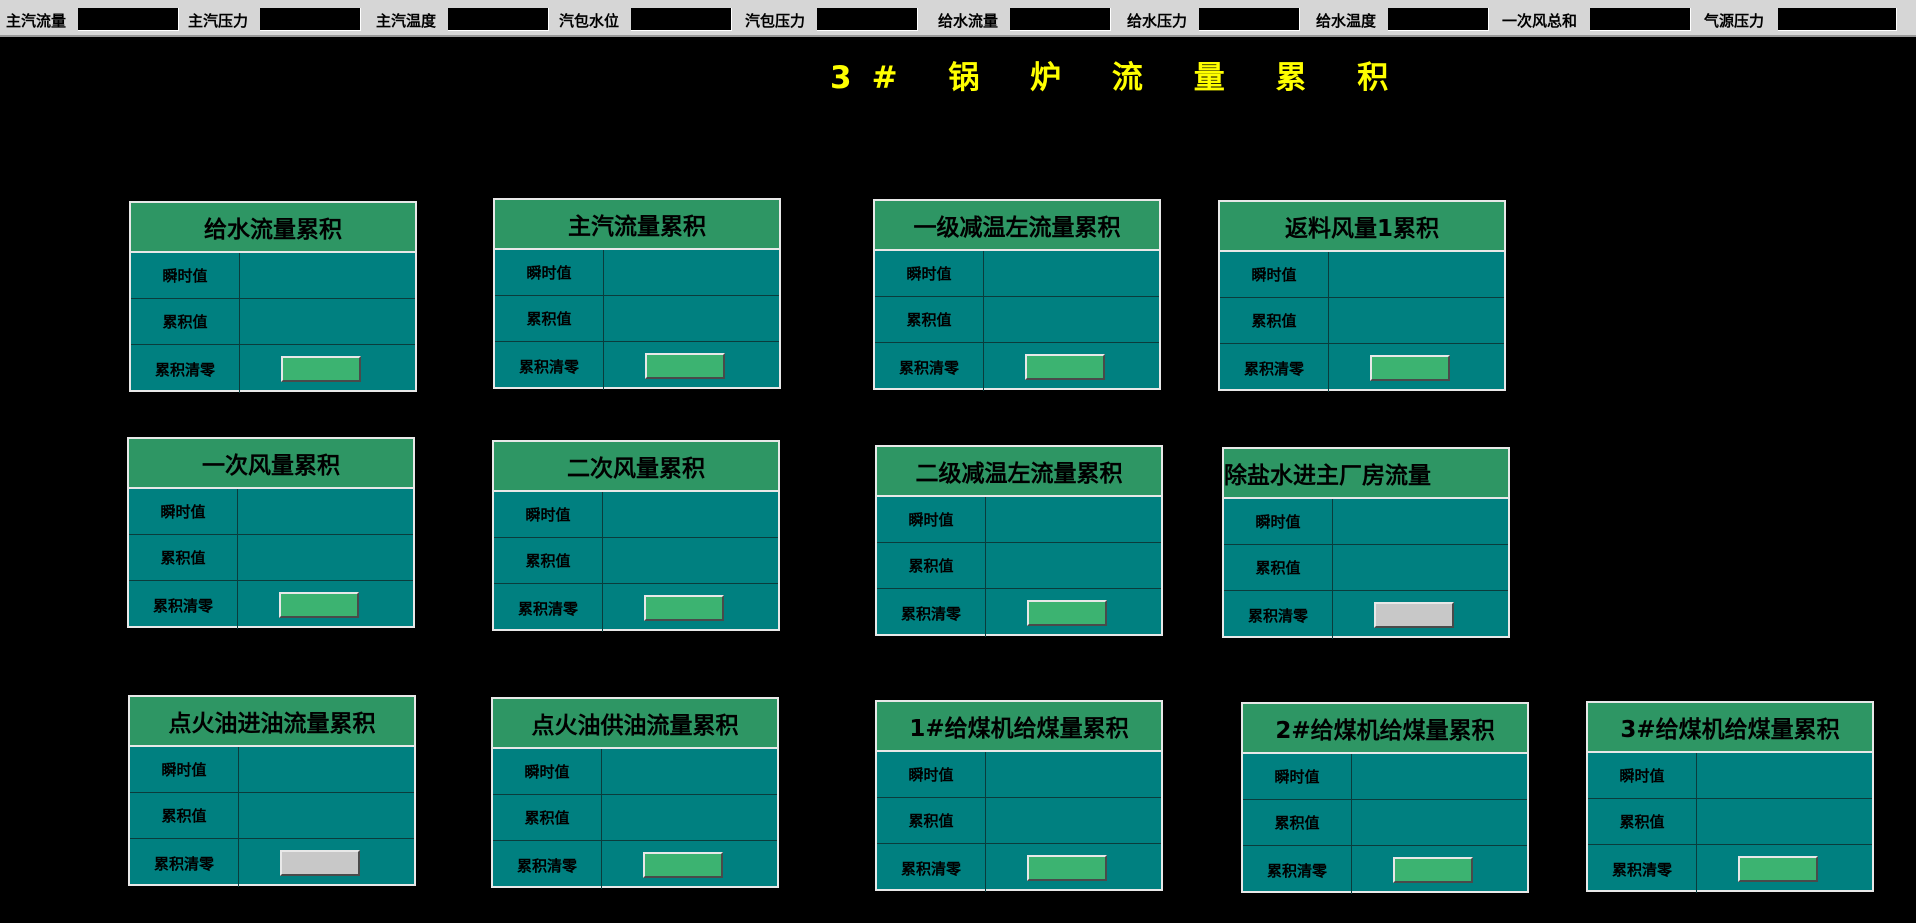  Describe the element at coordinates (271, 464) in the screenshot. I see `panel-title: 一次风量累积` at that location.